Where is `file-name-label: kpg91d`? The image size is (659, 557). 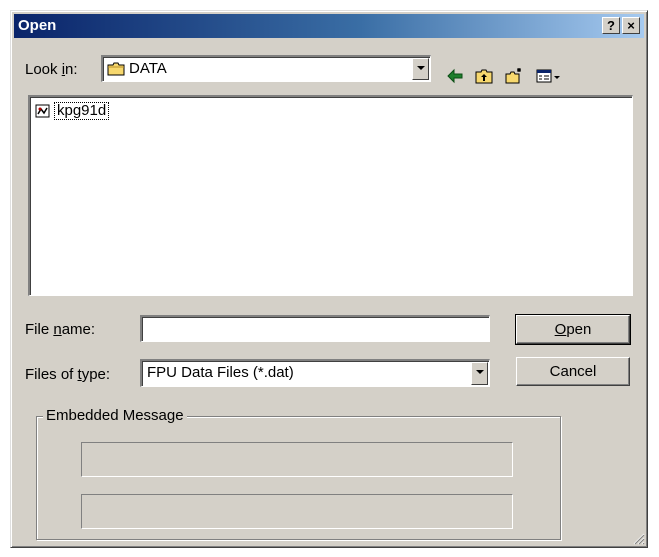 file-name-label: kpg91d is located at coordinates (82, 111).